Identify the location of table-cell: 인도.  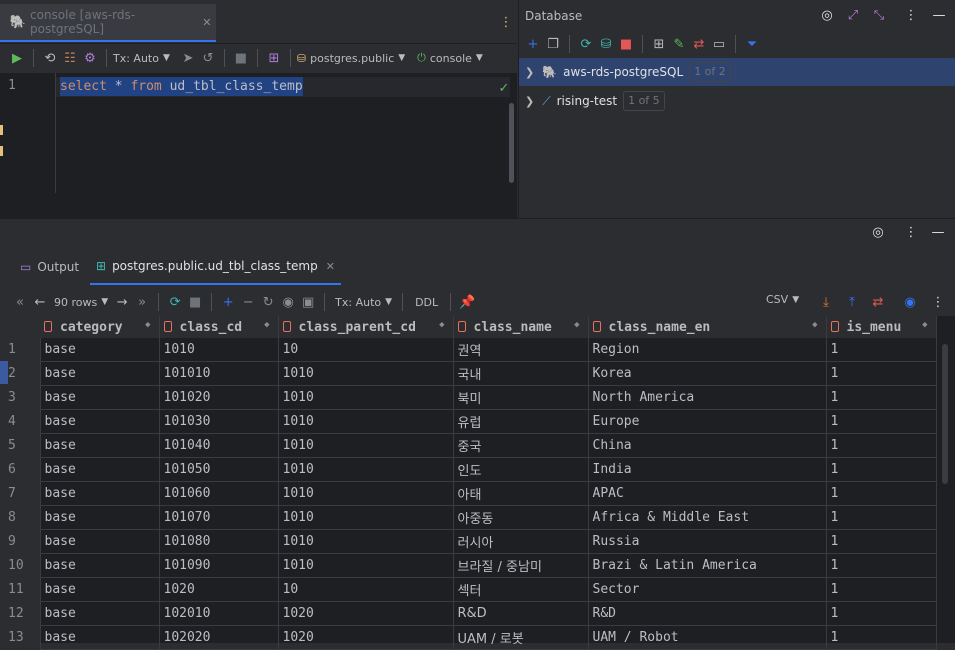
(521, 469).